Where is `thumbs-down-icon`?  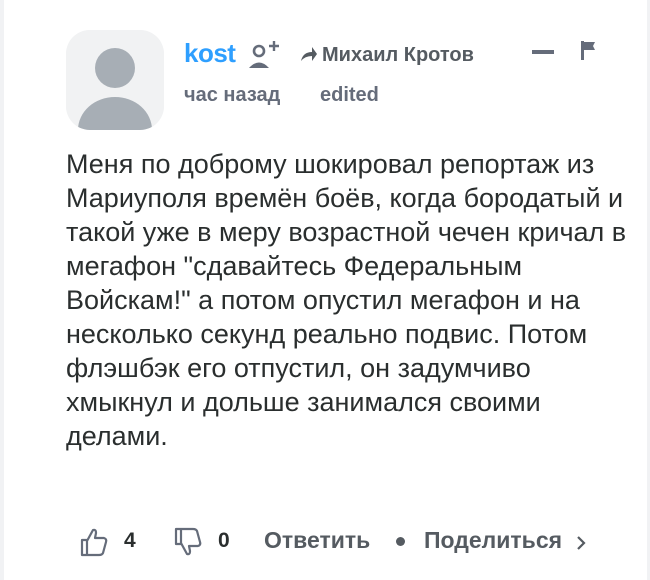
thumbs-down-icon is located at coordinates (188, 542).